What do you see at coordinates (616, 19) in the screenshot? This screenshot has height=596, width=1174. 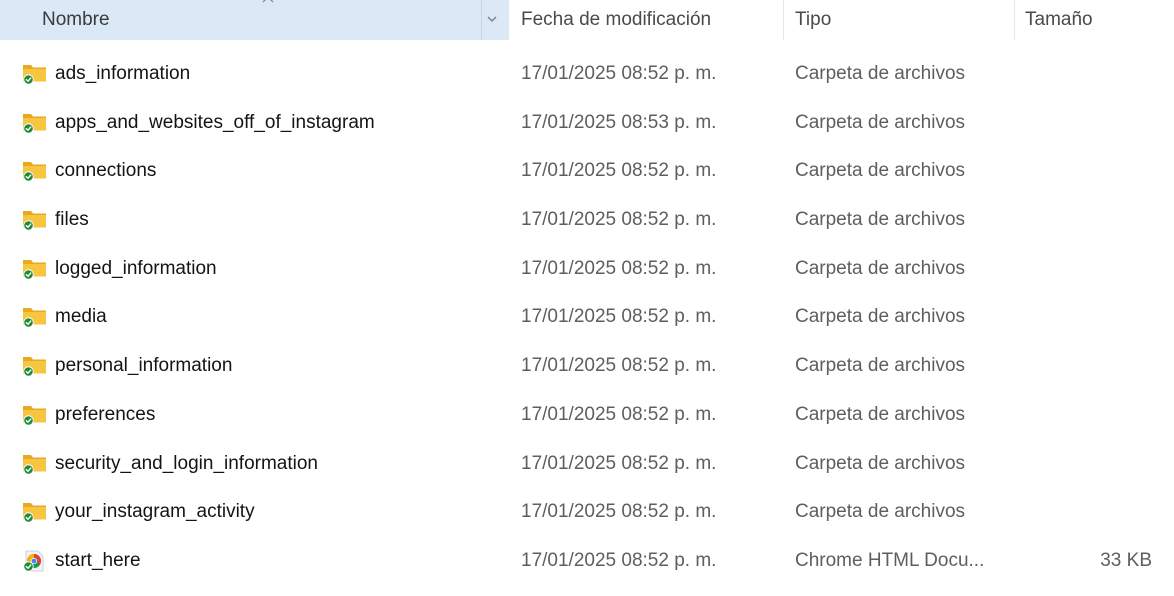 I see `column-header-date-label: Fecha de modificación` at bounding box center [616, 19].